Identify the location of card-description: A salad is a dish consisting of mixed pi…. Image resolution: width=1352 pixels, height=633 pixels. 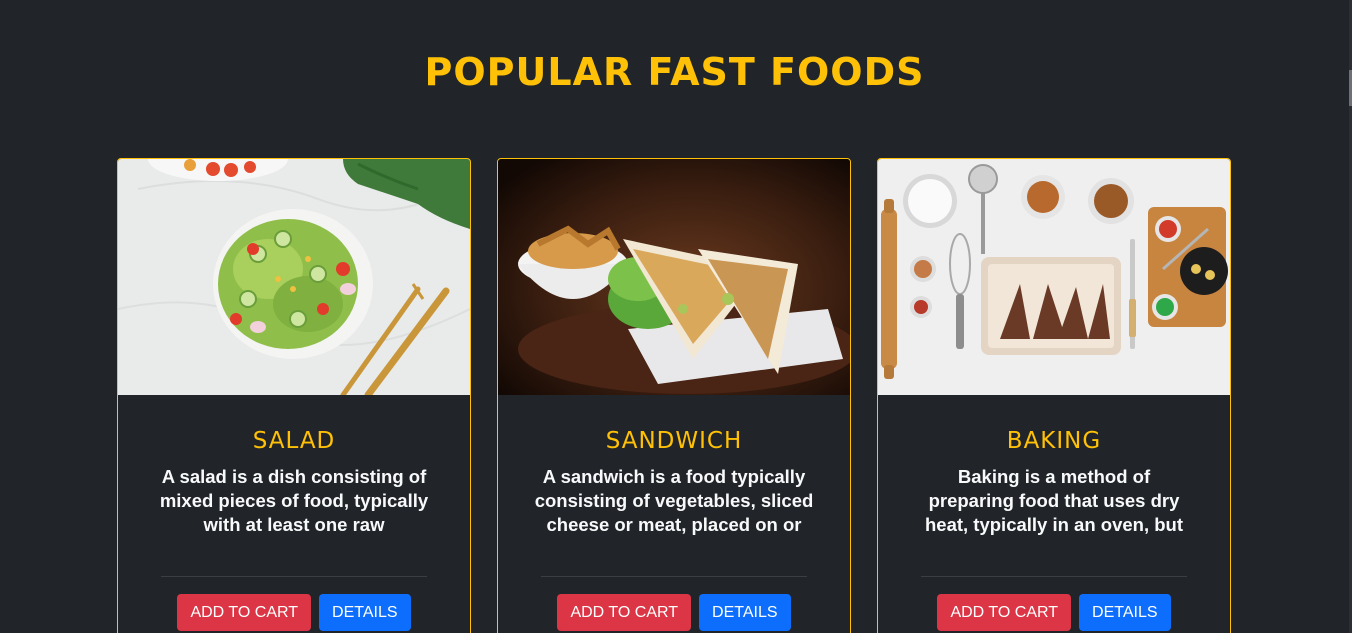
(294, 500).